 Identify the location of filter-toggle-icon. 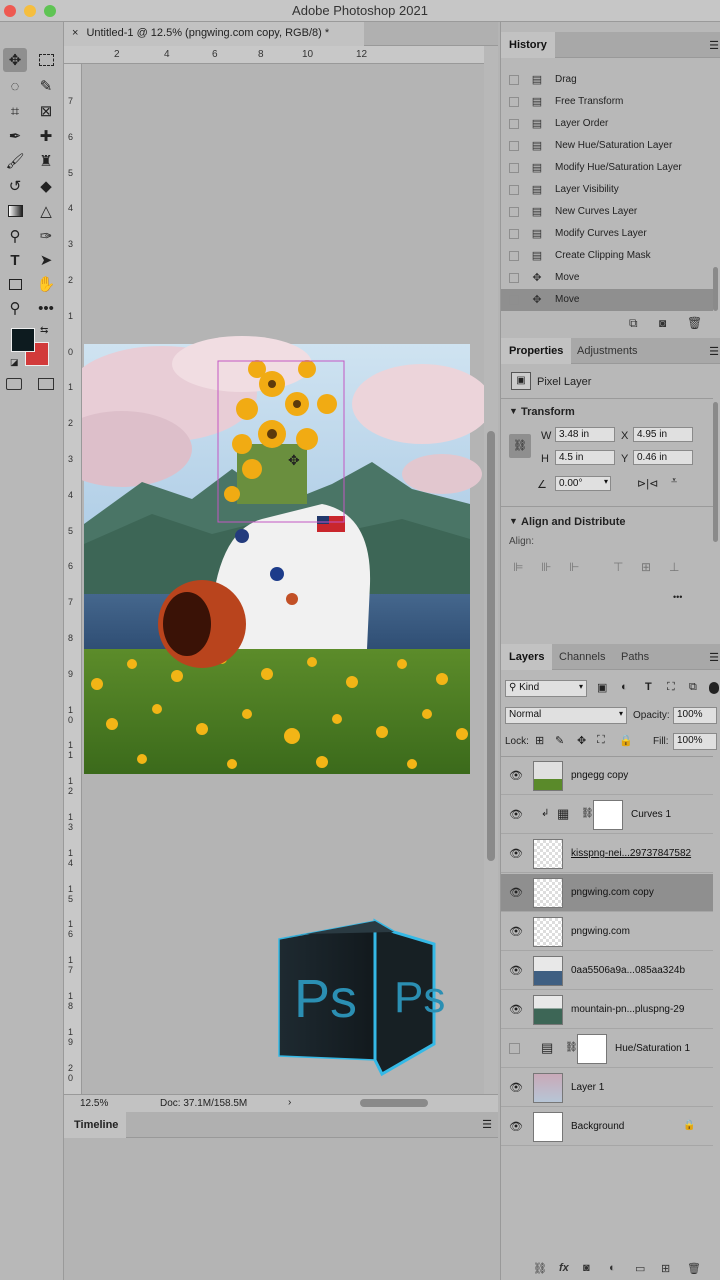
(714, 688).